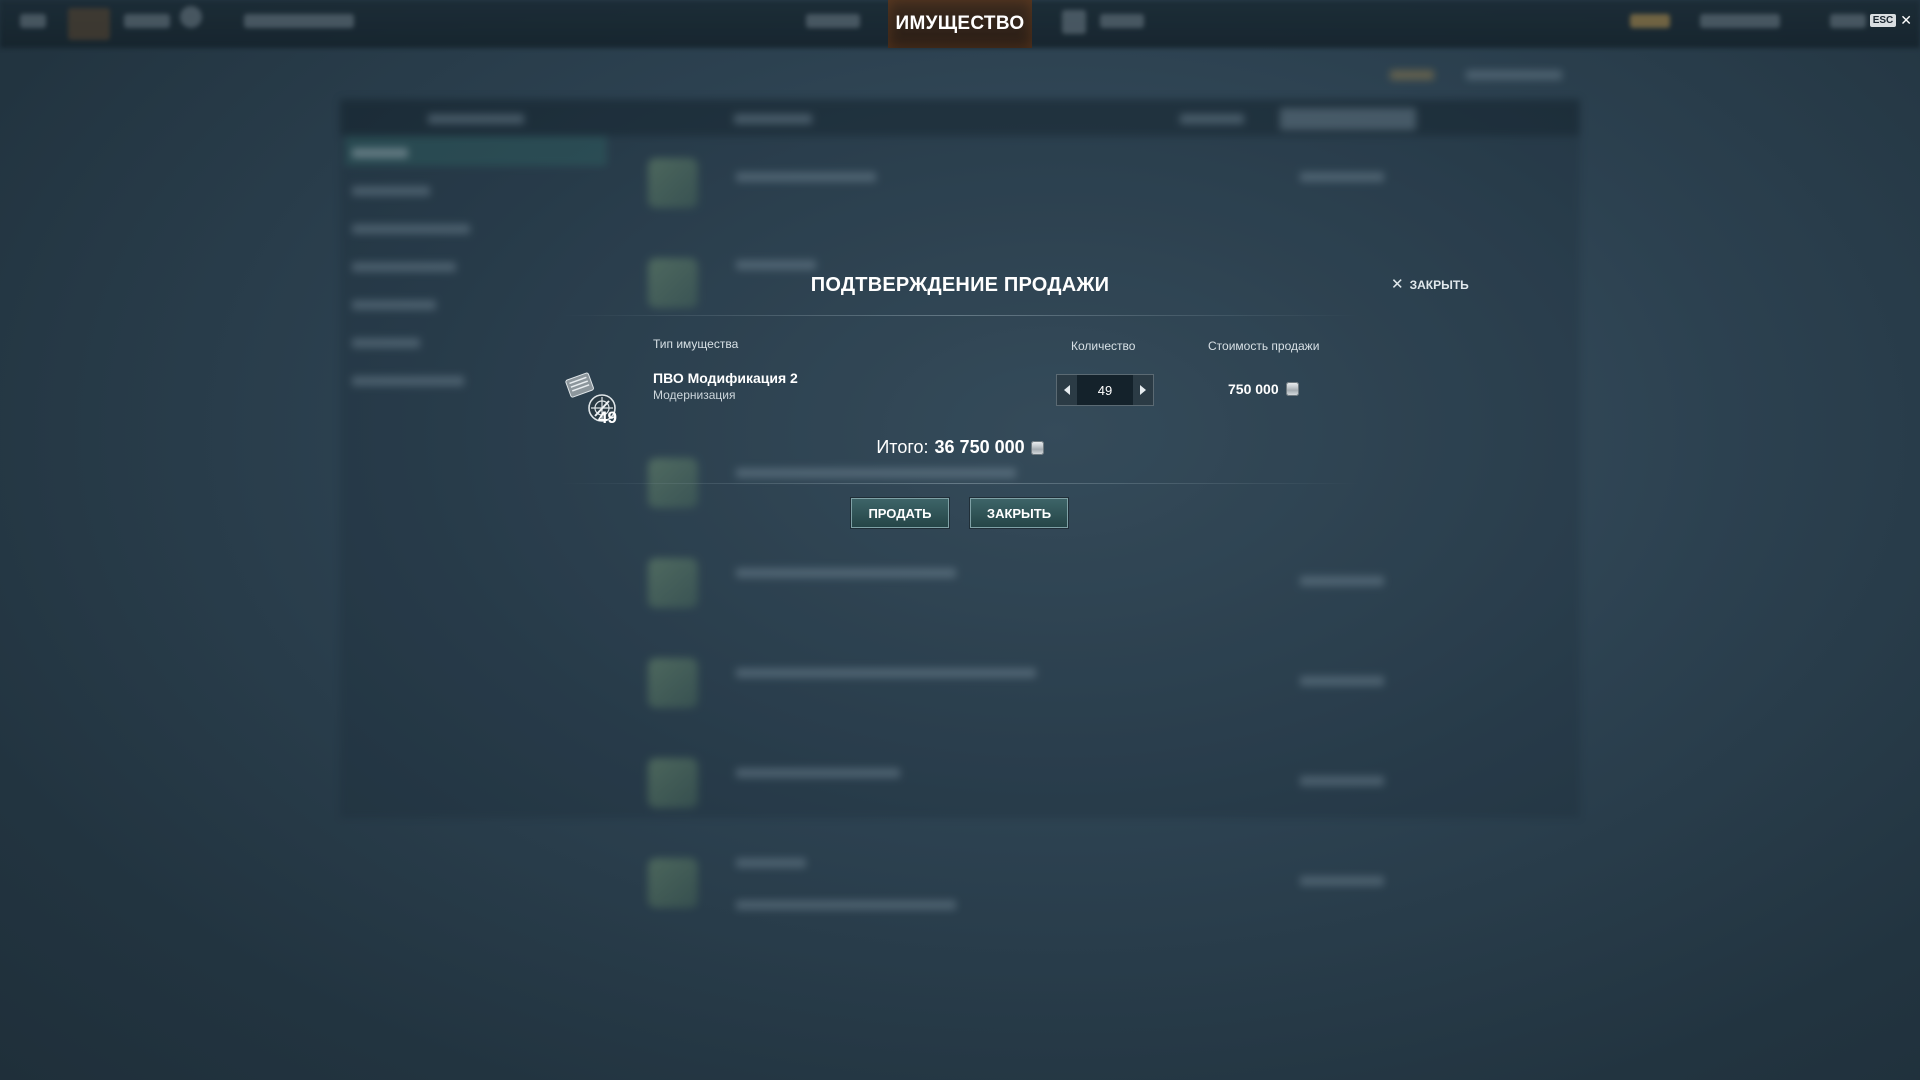 This screenshot has height=1080, width=1920. What do you see at coordinates (1253, 389) in the screenshot?
I see `unit-price-value: 750 000` at bounding box center [1253, 389].